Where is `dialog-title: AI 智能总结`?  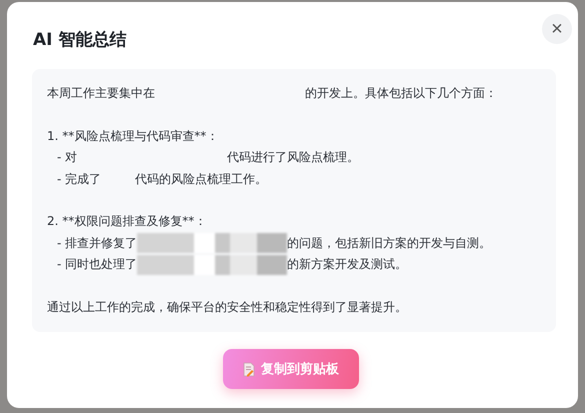
dialog-title: AI 智能总结 is located at coordinates (80, 40).